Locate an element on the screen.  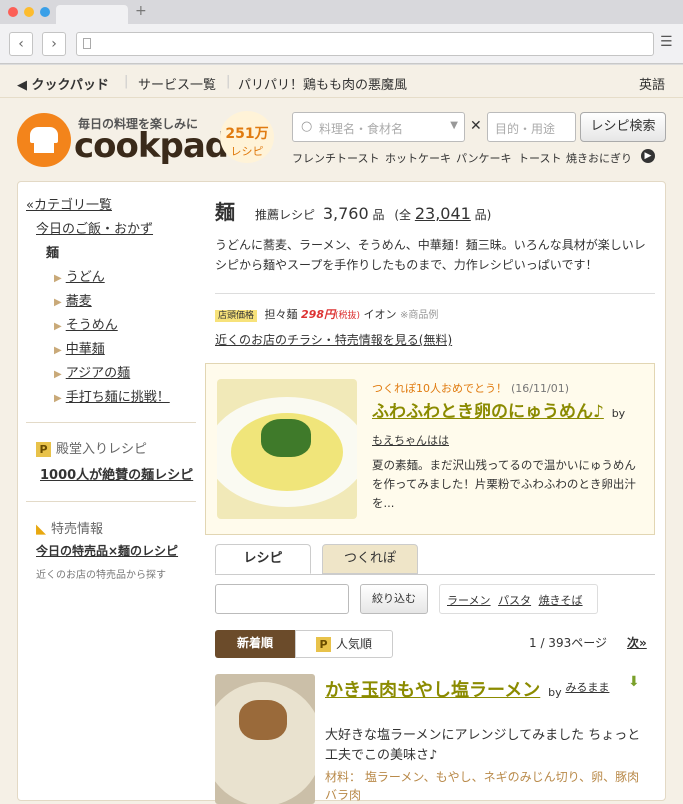
sidebar-item-label: 手打ち麺に挑戦！ is located at coordinates (117, 397).